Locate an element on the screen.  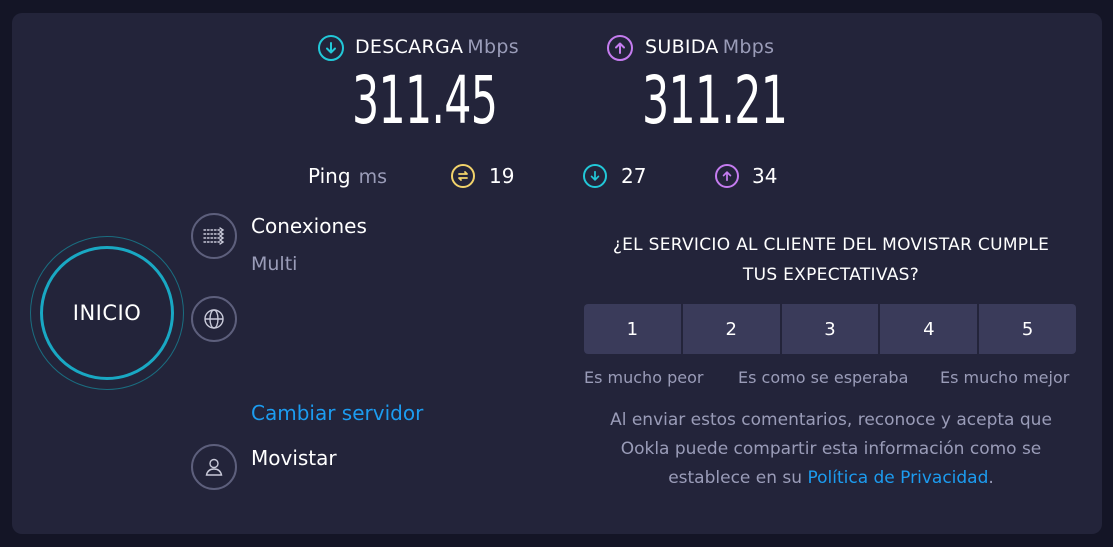
upload-latency-icon is located at coordinates (727, 176).